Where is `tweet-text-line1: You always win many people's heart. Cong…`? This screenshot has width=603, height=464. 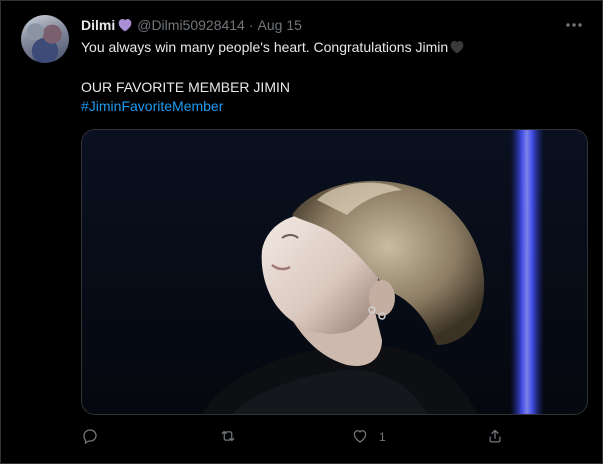 tweet-text-line1: You always win many people's heart. Cong… is located at coordinates (273, 47).